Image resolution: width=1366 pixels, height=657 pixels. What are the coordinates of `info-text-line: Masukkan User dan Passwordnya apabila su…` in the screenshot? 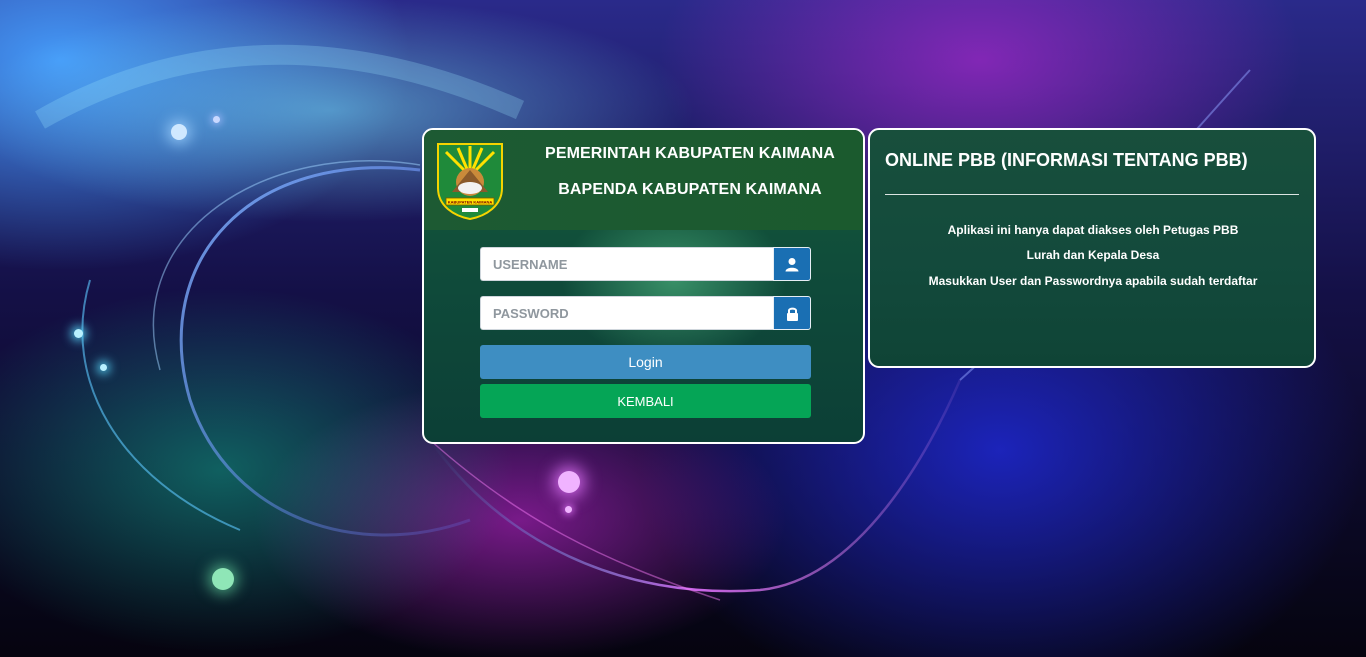 It's located at (1093, 281).